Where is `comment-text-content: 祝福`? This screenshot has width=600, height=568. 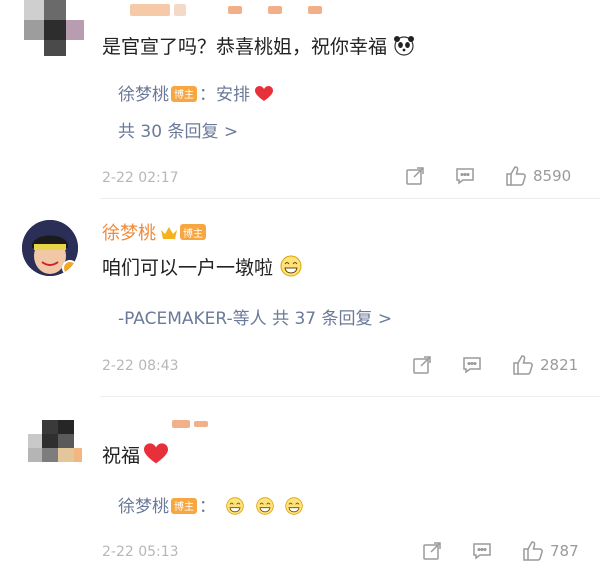
comment-text-content: 祝福 is located at coordinates (121, 455).